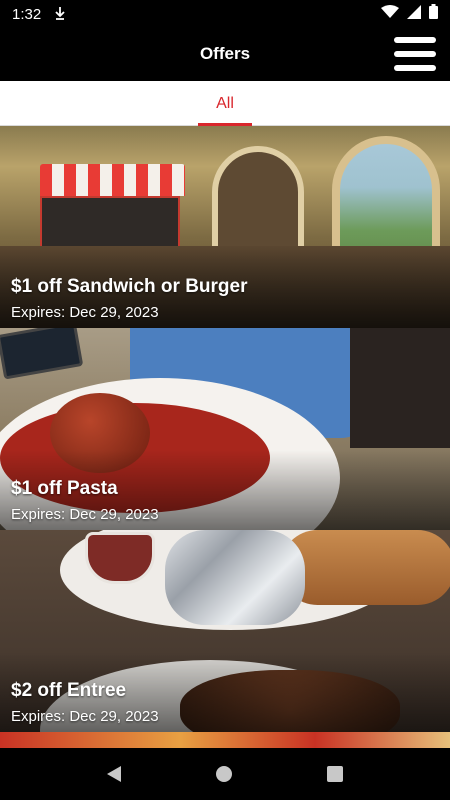  Describe the element at coordinates (225, 14) in the screenshot. I see `status-bar: 1:32` at that location.